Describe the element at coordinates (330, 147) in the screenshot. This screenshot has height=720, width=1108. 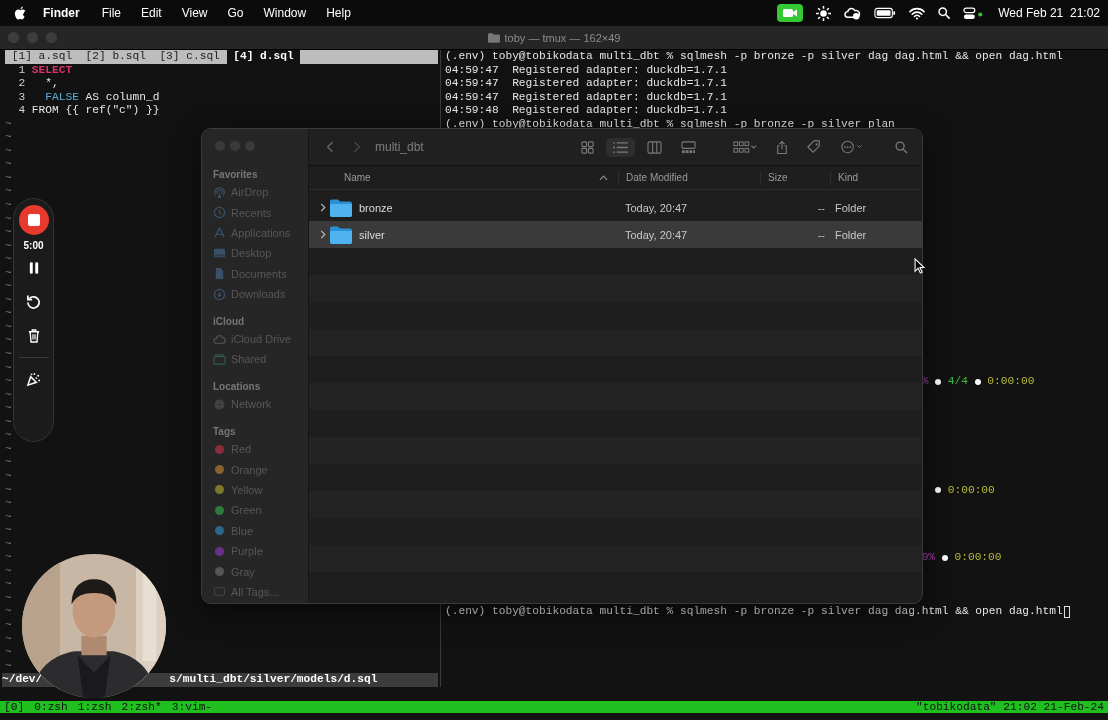
I see `back-icon` at that location.